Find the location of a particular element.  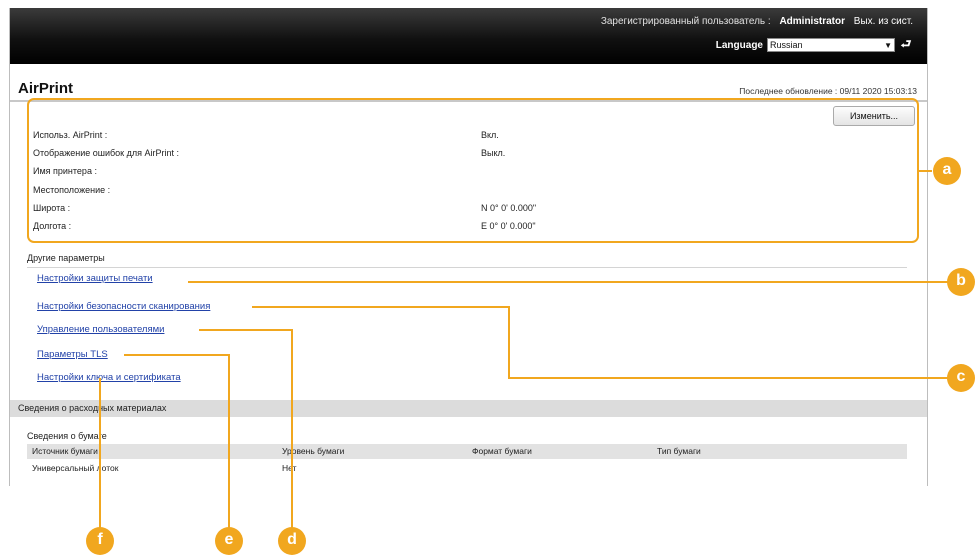

language-label: Language is located at coordinates (739, 45).